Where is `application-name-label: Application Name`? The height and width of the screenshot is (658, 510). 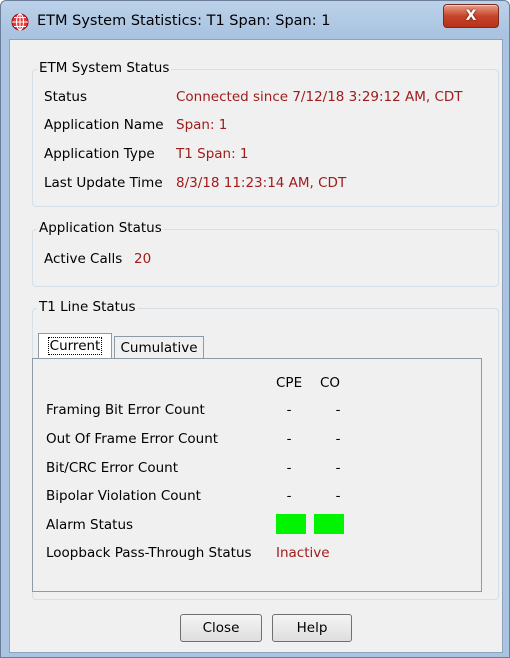 application-name-label: Application Name is located at coordinates (104, 125).